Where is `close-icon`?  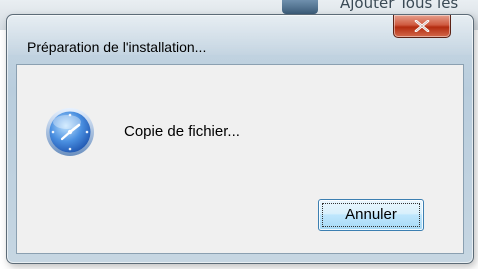 close-icon is located at coordinates (422, 26).